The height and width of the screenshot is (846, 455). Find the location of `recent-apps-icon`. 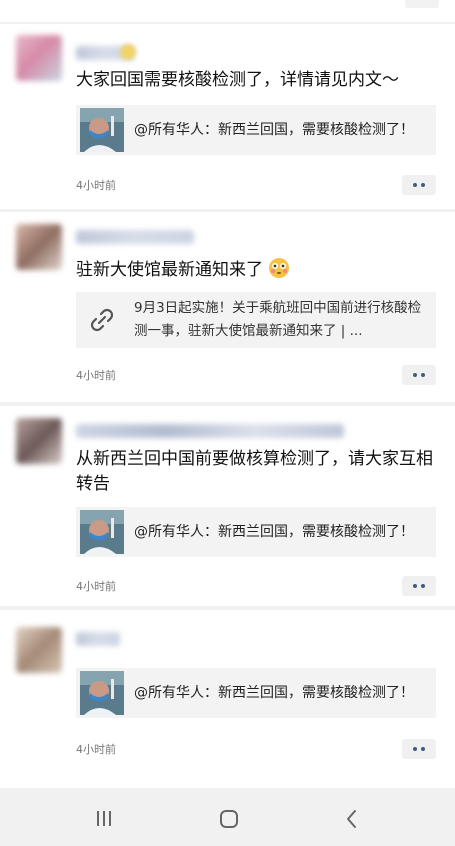

recent-apps-icon is located at coordinates (104, 819).